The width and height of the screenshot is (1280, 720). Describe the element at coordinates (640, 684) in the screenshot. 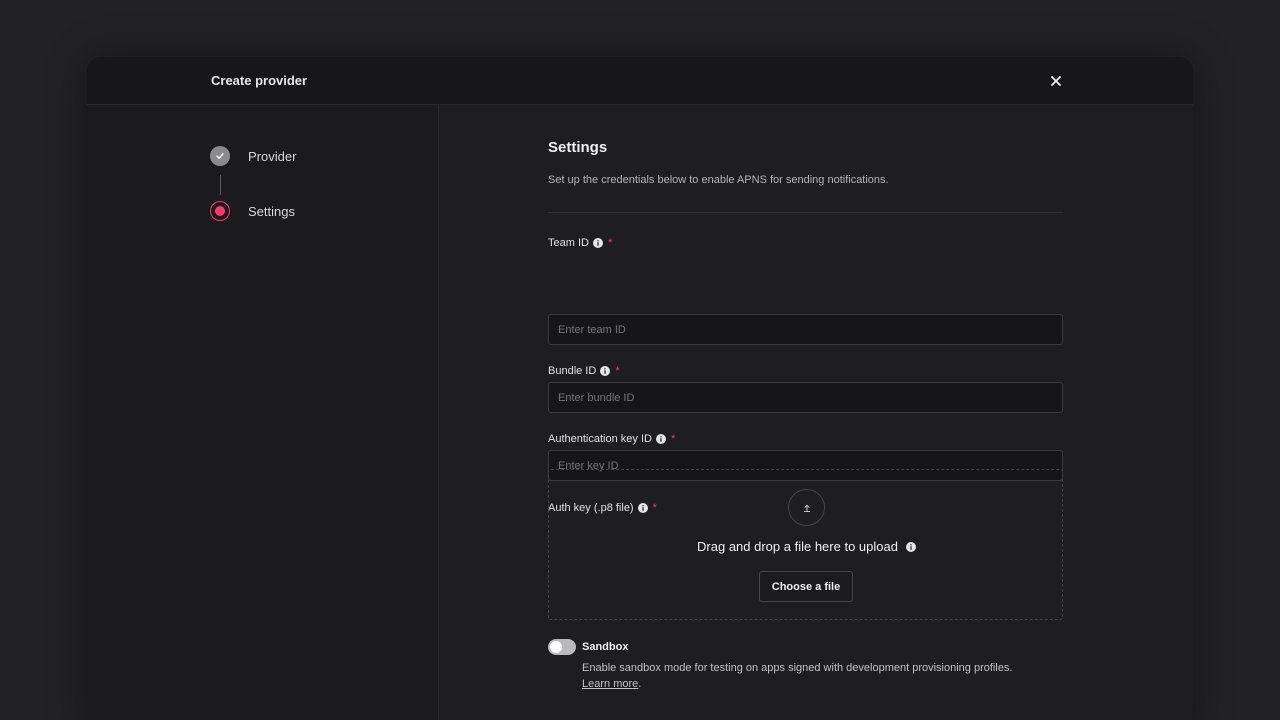

I see `link-suffix: .` at that location.